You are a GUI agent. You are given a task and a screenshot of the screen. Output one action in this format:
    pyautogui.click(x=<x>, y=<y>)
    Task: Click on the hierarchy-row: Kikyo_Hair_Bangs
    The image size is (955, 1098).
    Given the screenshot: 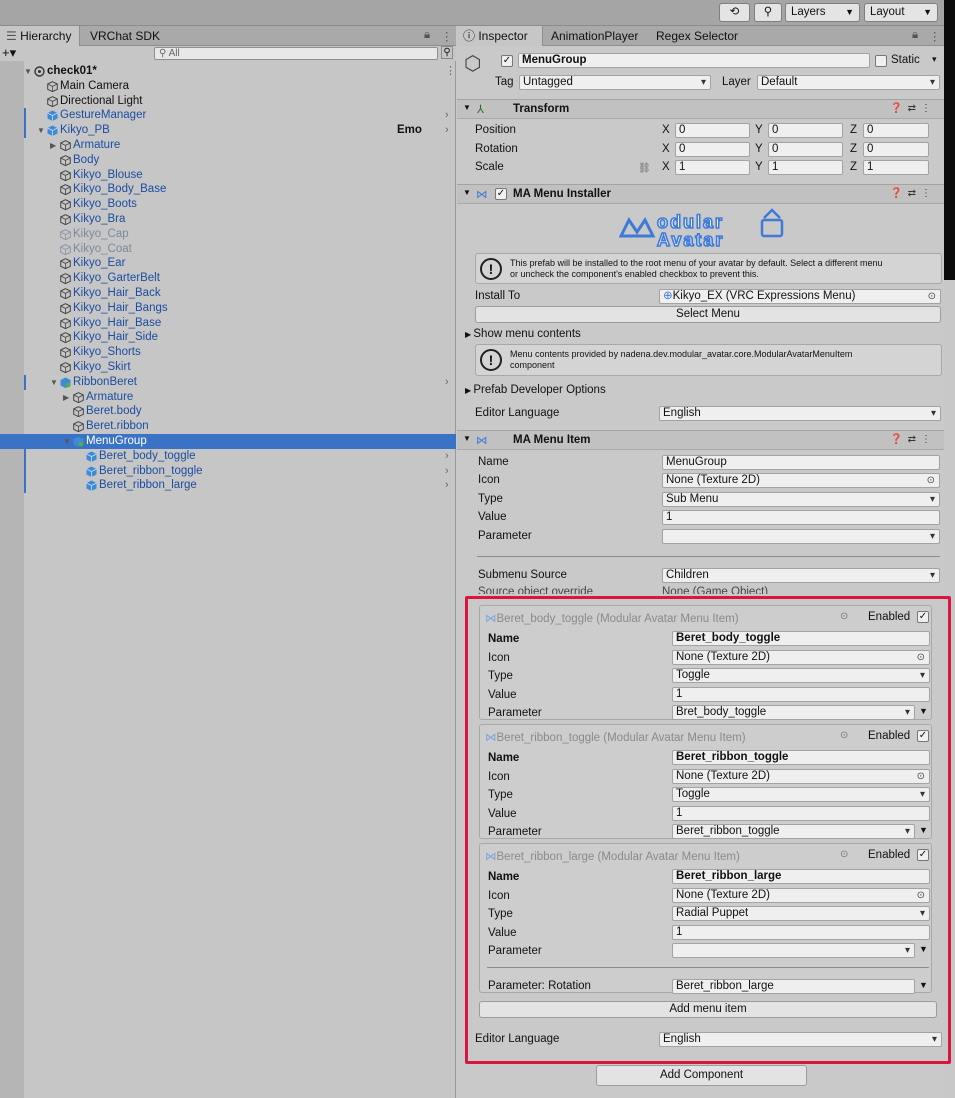 What is the action you would take?
    pyautogui.click(x=228, y=308)
    